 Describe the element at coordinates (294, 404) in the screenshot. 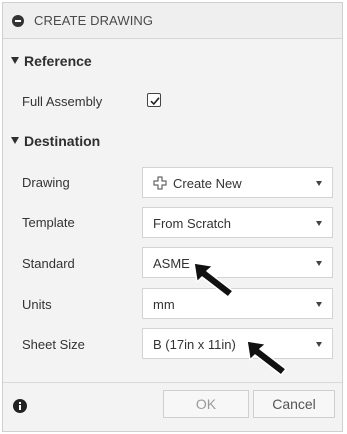

I see `cancel-button: Cancel` at that location.